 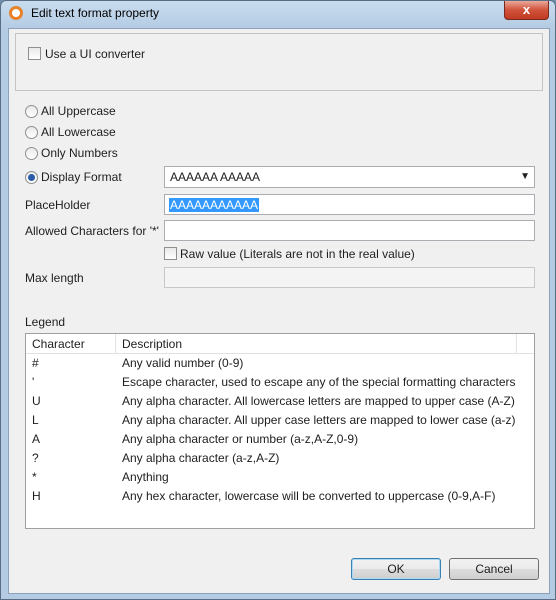 I want to click on use-ui-converter-label: Use a UI converter, so click(x=95, y=54).